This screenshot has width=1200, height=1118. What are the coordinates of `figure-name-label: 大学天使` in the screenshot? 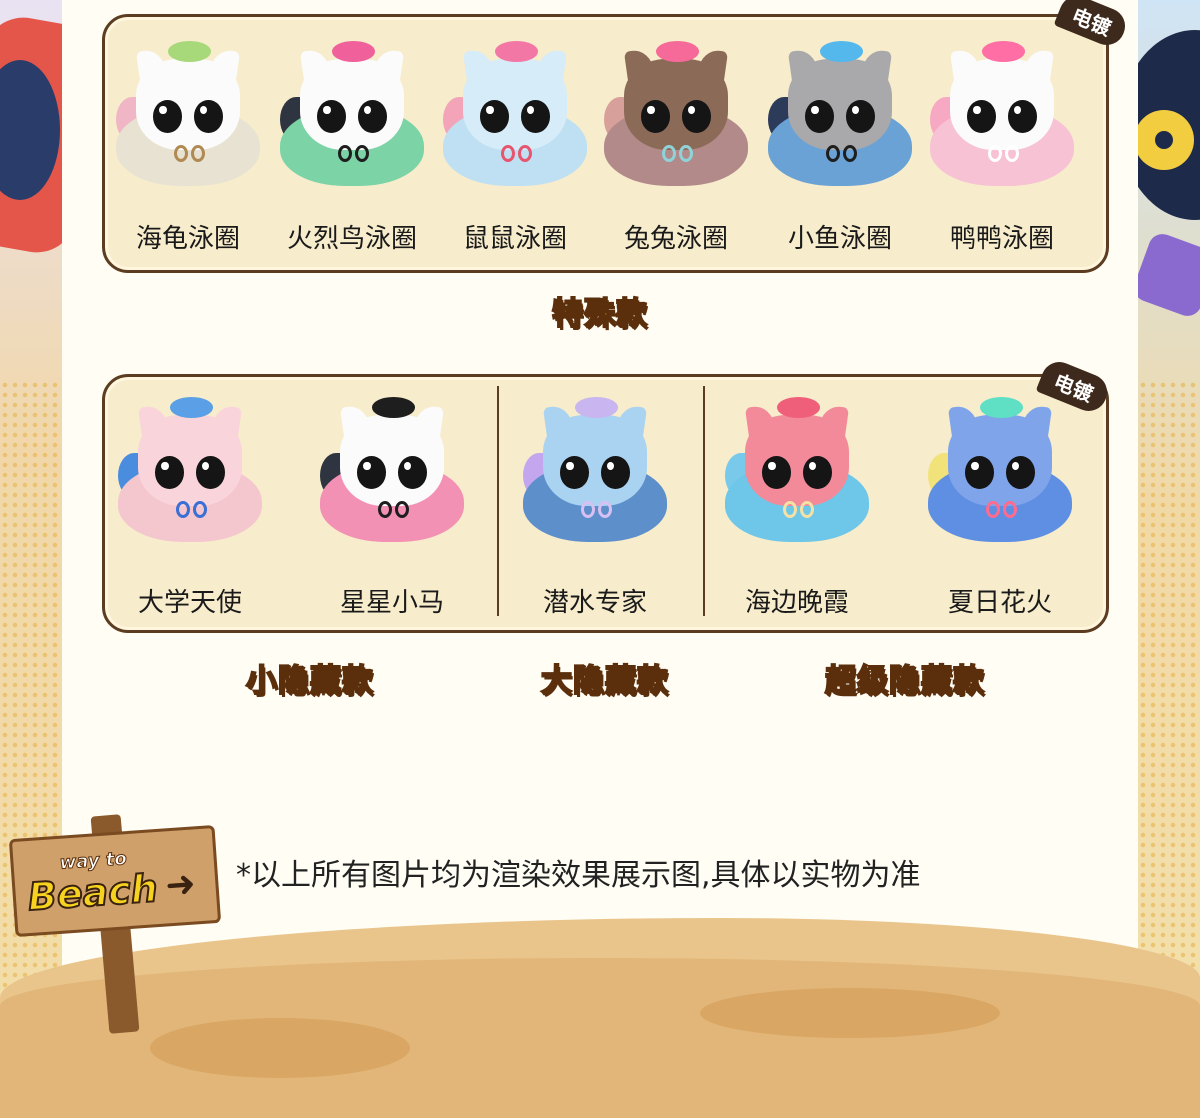 It's located at (189, 603).